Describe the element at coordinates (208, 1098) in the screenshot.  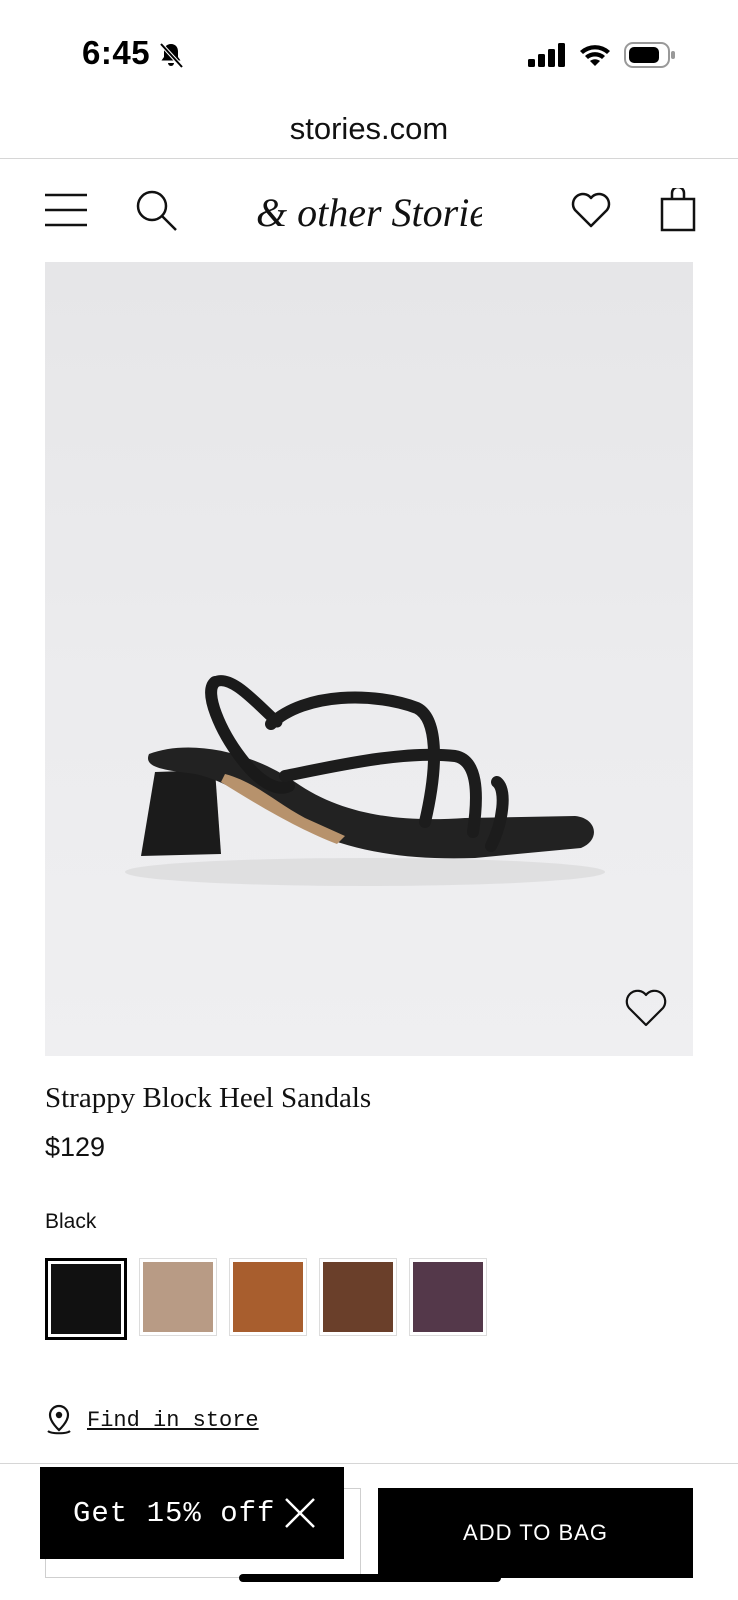
I see `product-title: Strappy Block Heel Sandals` at that location.